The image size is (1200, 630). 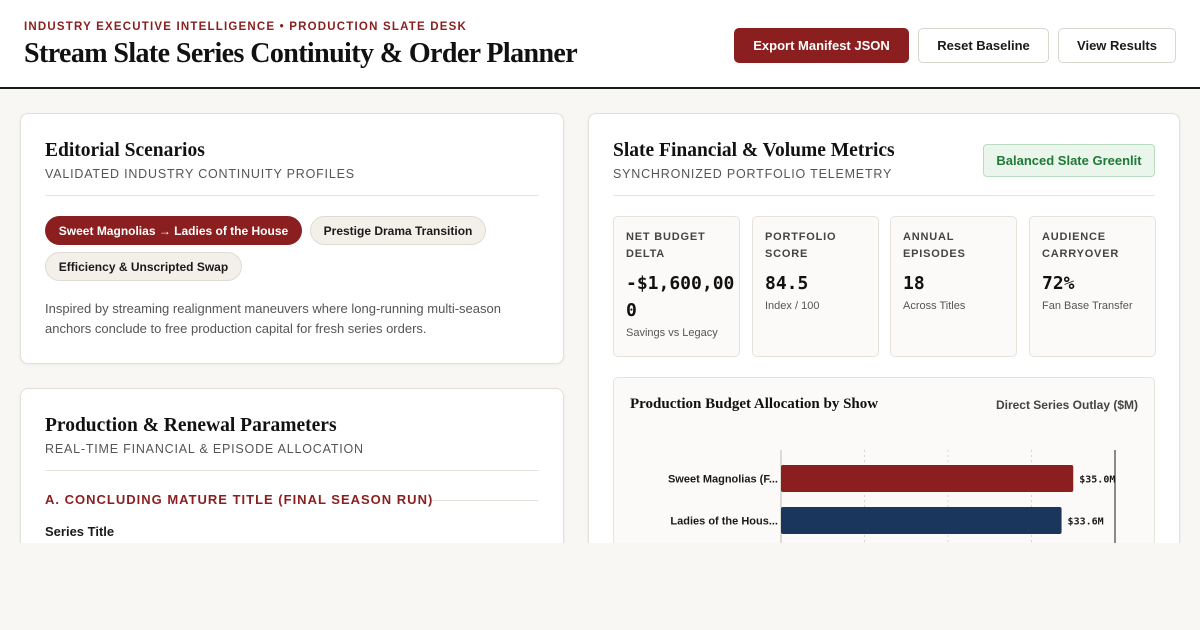 What do you see at coordinates (1081, 245) in the screenshot?
I see `metric-label: AUDIENCE CARRYOVER` at bounding box center [1081, 245].